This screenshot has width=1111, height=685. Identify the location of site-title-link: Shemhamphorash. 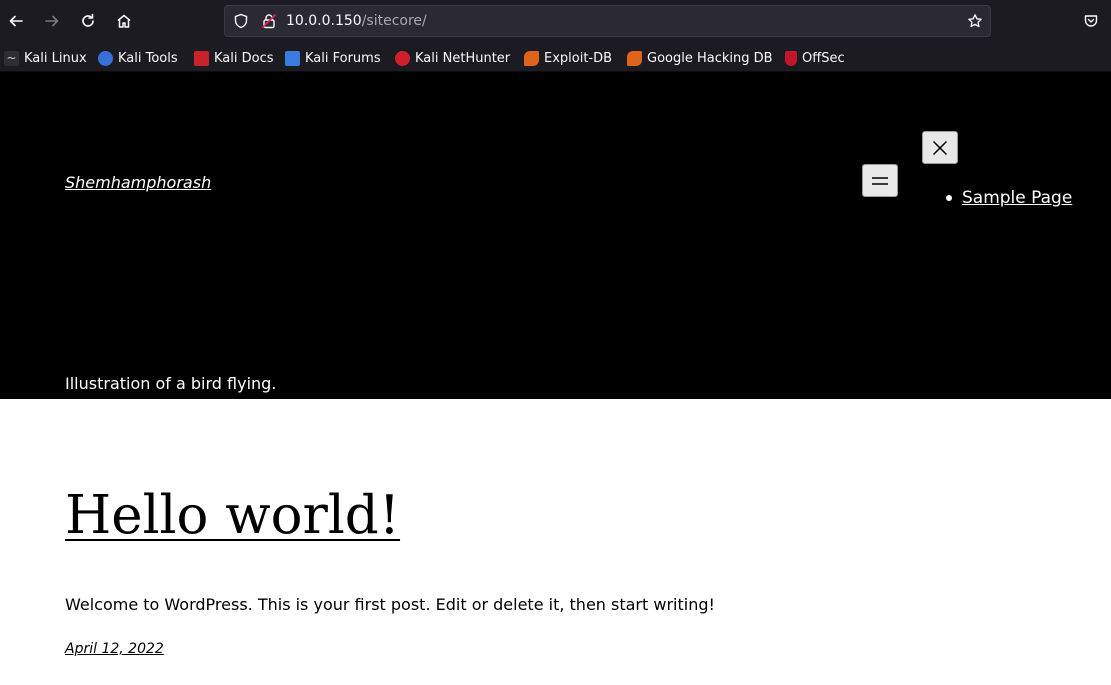
(138, 182).